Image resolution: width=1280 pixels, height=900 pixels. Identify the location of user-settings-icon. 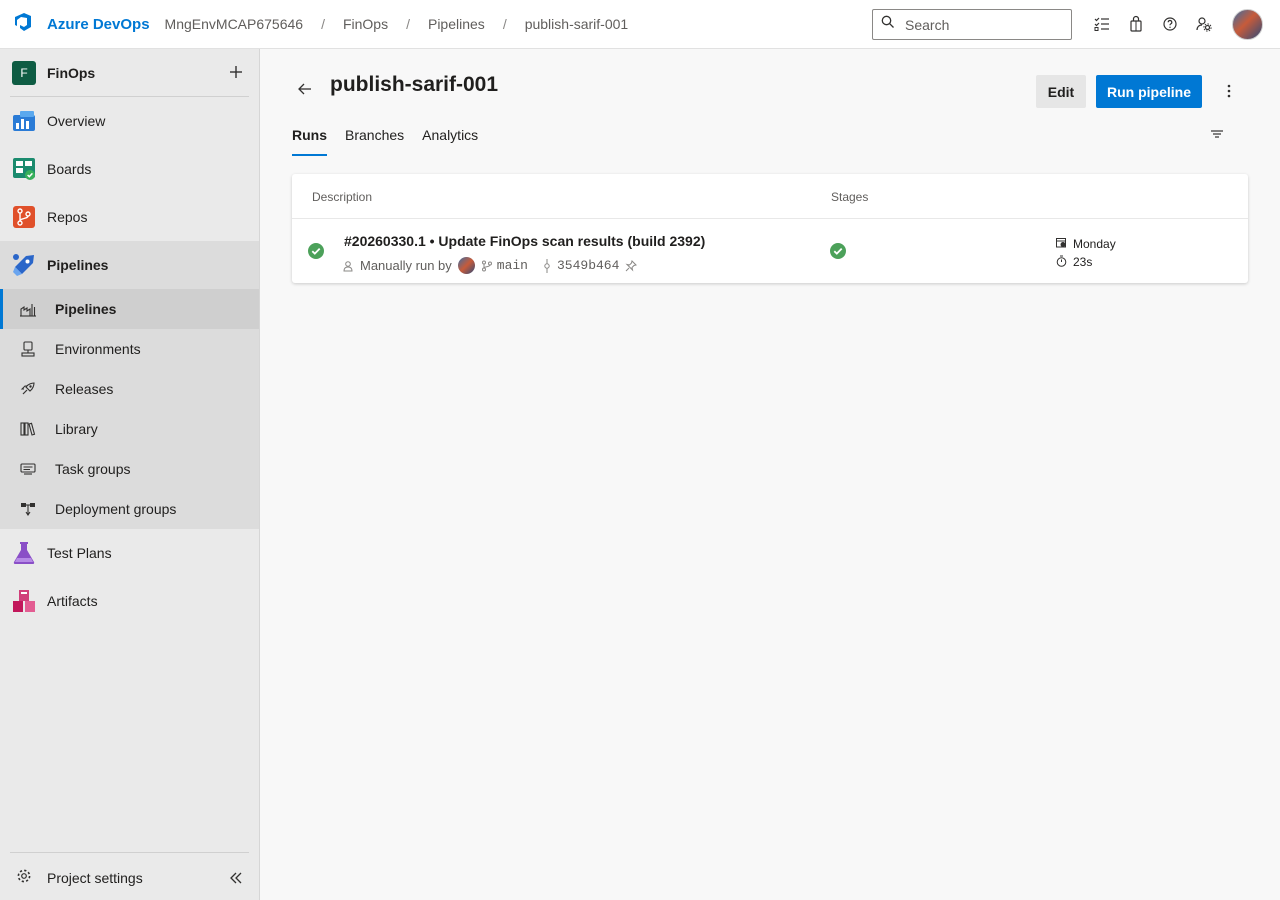
(1204, 24).